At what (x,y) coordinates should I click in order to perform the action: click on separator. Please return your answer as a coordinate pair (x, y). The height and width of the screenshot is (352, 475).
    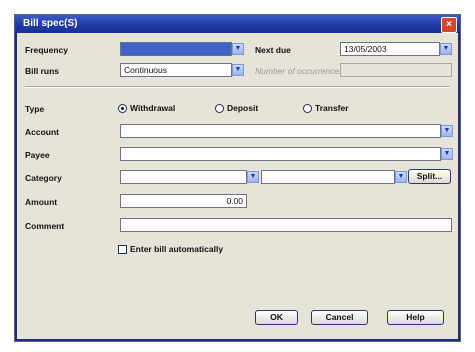
    Looking at the image, I should click on (237, 87).